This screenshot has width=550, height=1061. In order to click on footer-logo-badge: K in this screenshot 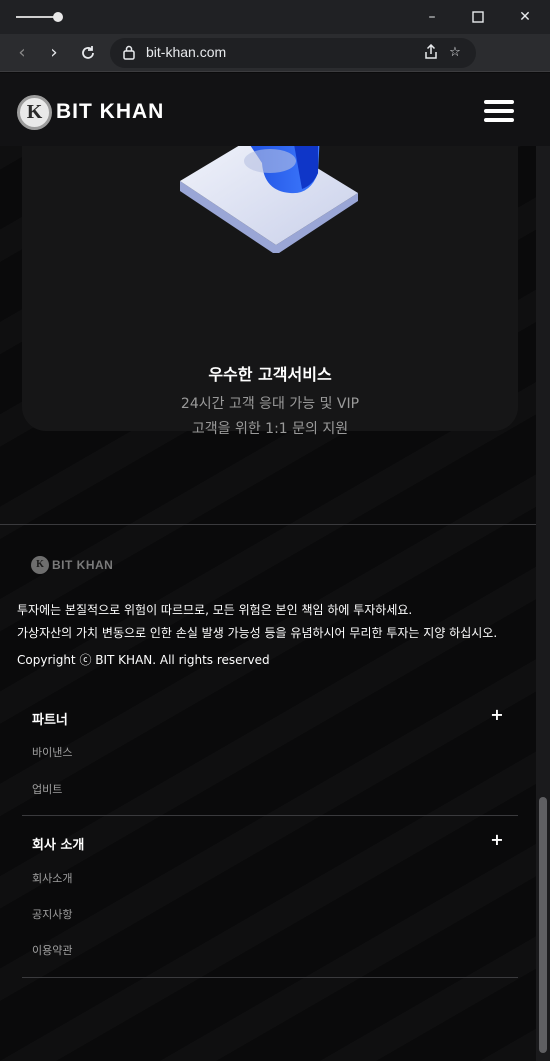, I will do `click(40, 565)`.